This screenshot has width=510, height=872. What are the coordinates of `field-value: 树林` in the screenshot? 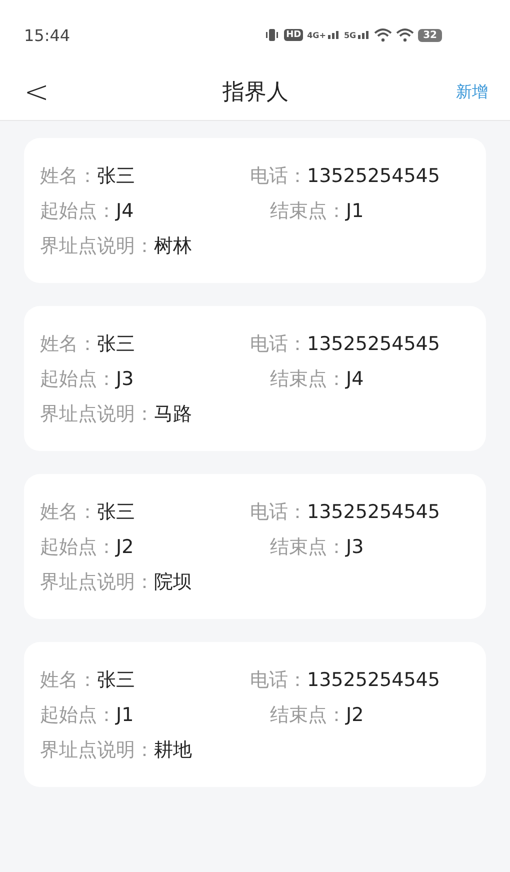 It's located at (173, 245).